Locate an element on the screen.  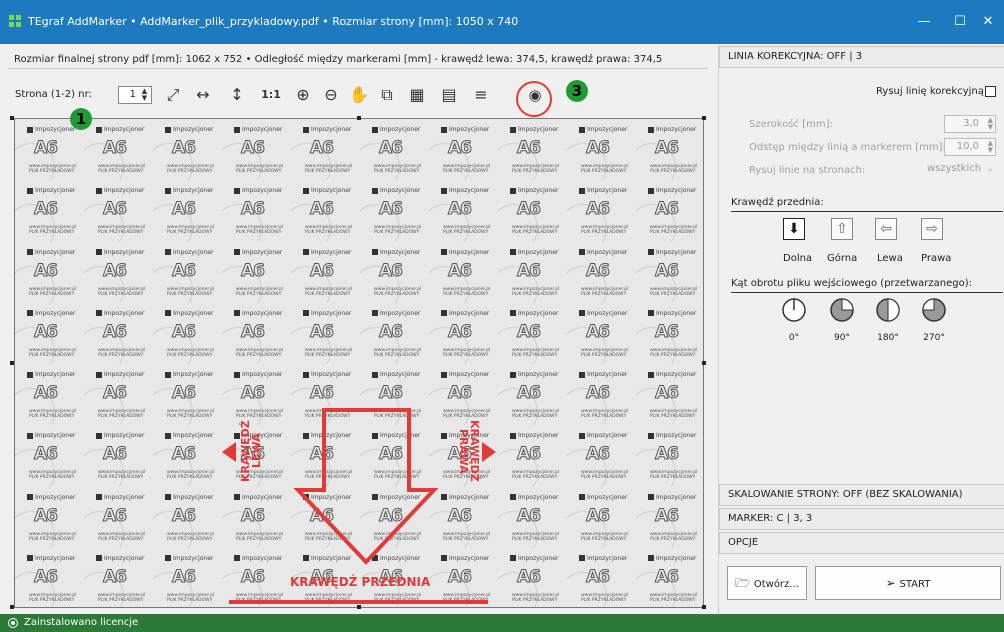
section-scaling: SKALOWANIE STRONY: OFF (BEZ SKALOWANIA) is located at coordinates (861, 495).